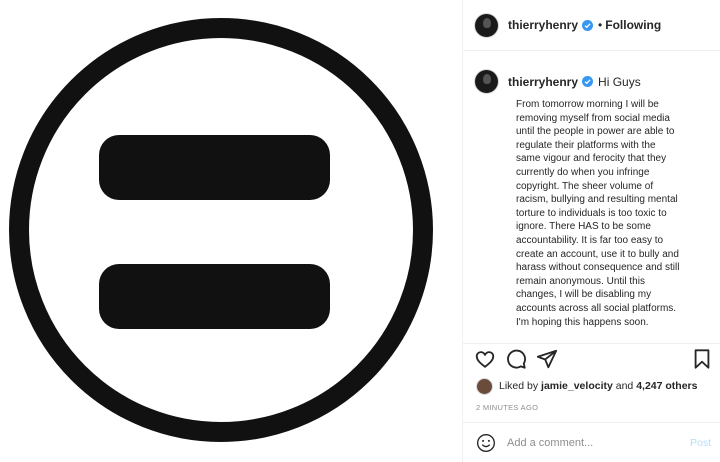 The image size is (720, 462). I want to click on caption-line: harass without consequence and still, so click(598, 268).